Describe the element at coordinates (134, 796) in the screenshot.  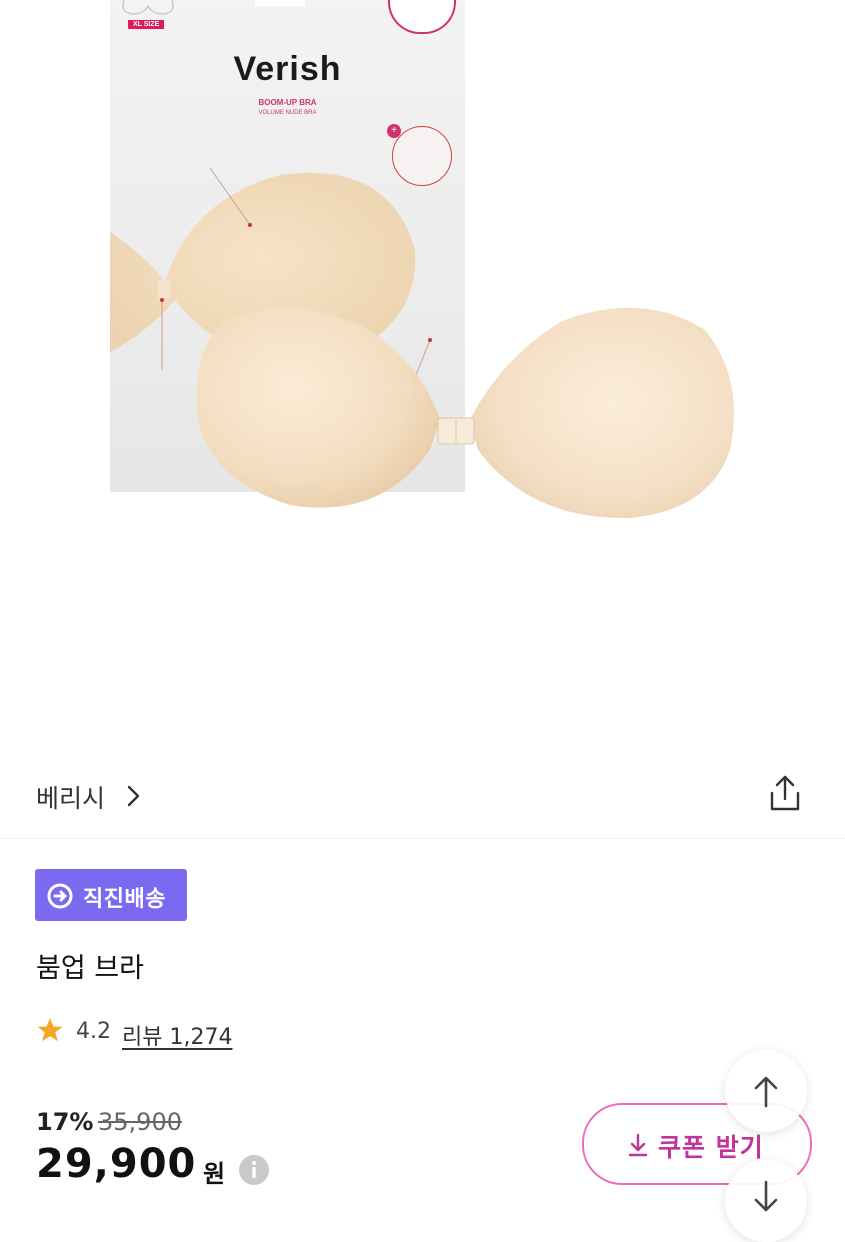
I see `chevron-right-icon` at that location.